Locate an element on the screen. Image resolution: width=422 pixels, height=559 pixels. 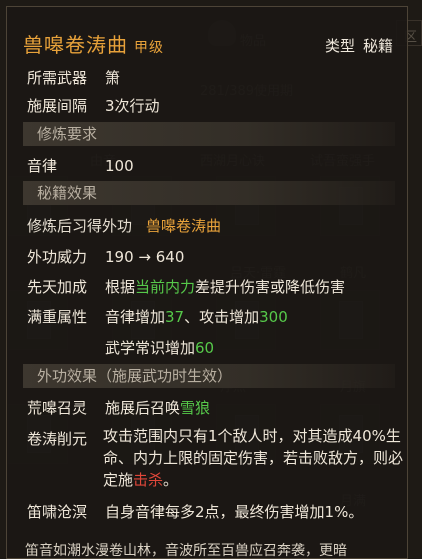
power-value: 190 → 640 is located at coordinates (145, 257).